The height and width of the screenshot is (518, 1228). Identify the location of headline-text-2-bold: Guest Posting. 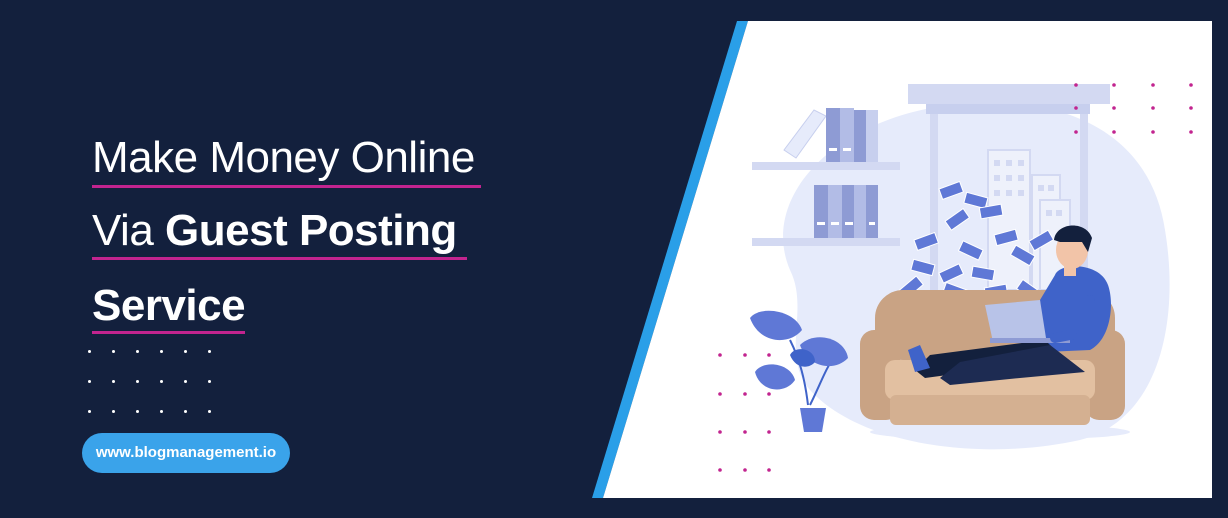
(311, 230).